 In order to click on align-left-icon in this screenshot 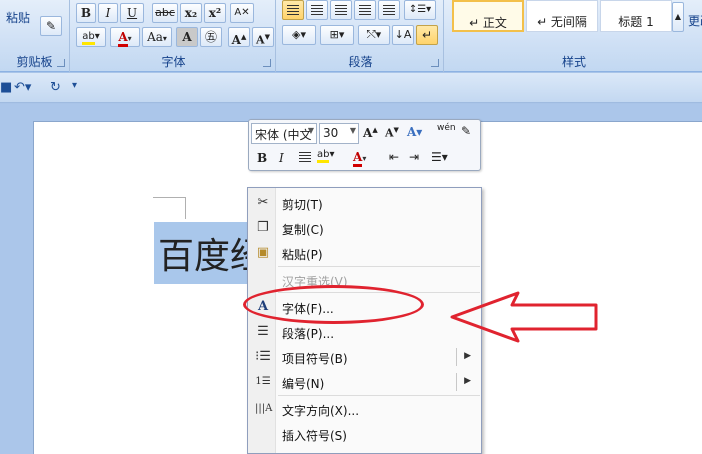, I will do `click(293, 10)`.